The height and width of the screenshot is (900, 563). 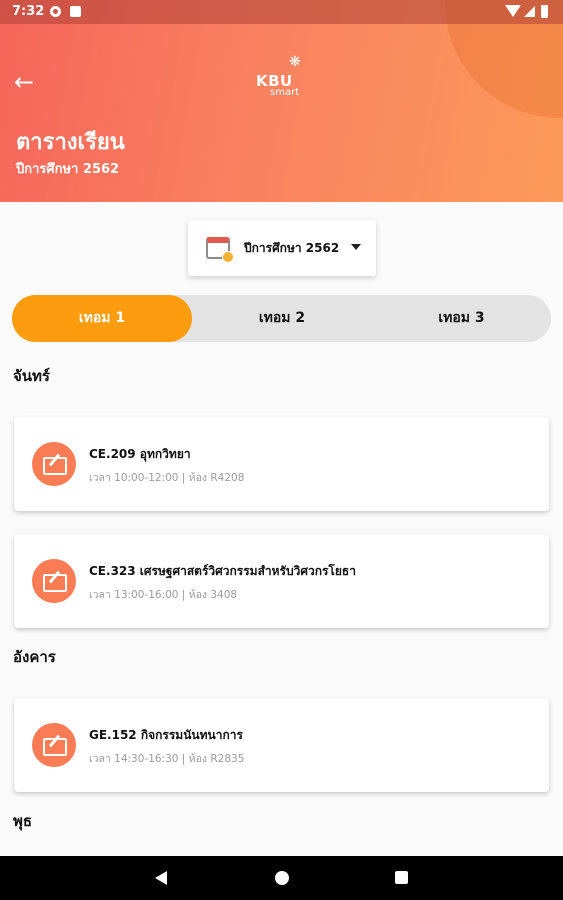 I want to click on day-heading-monday: จันทร์, so click(x=31, y=376).